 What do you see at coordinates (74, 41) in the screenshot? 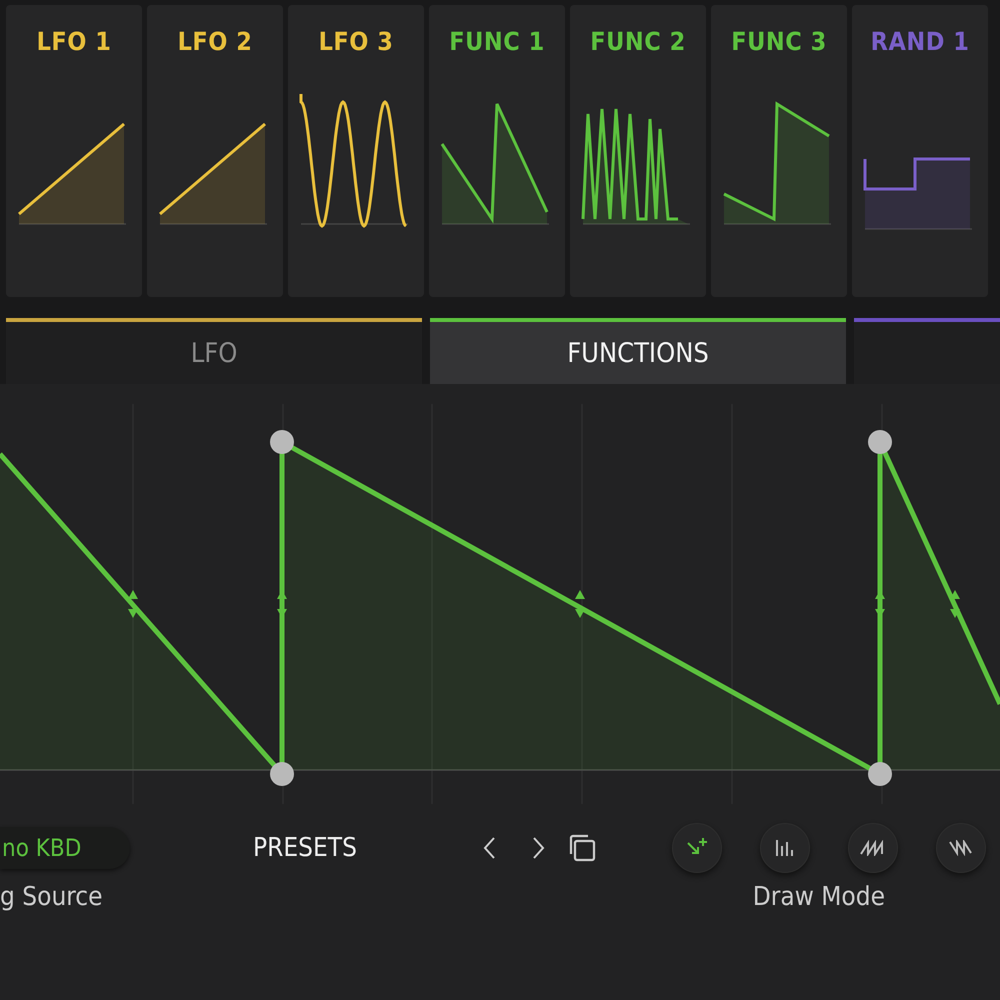
I see `modulator-label: LFO 1` at bounding box center [74, 41].